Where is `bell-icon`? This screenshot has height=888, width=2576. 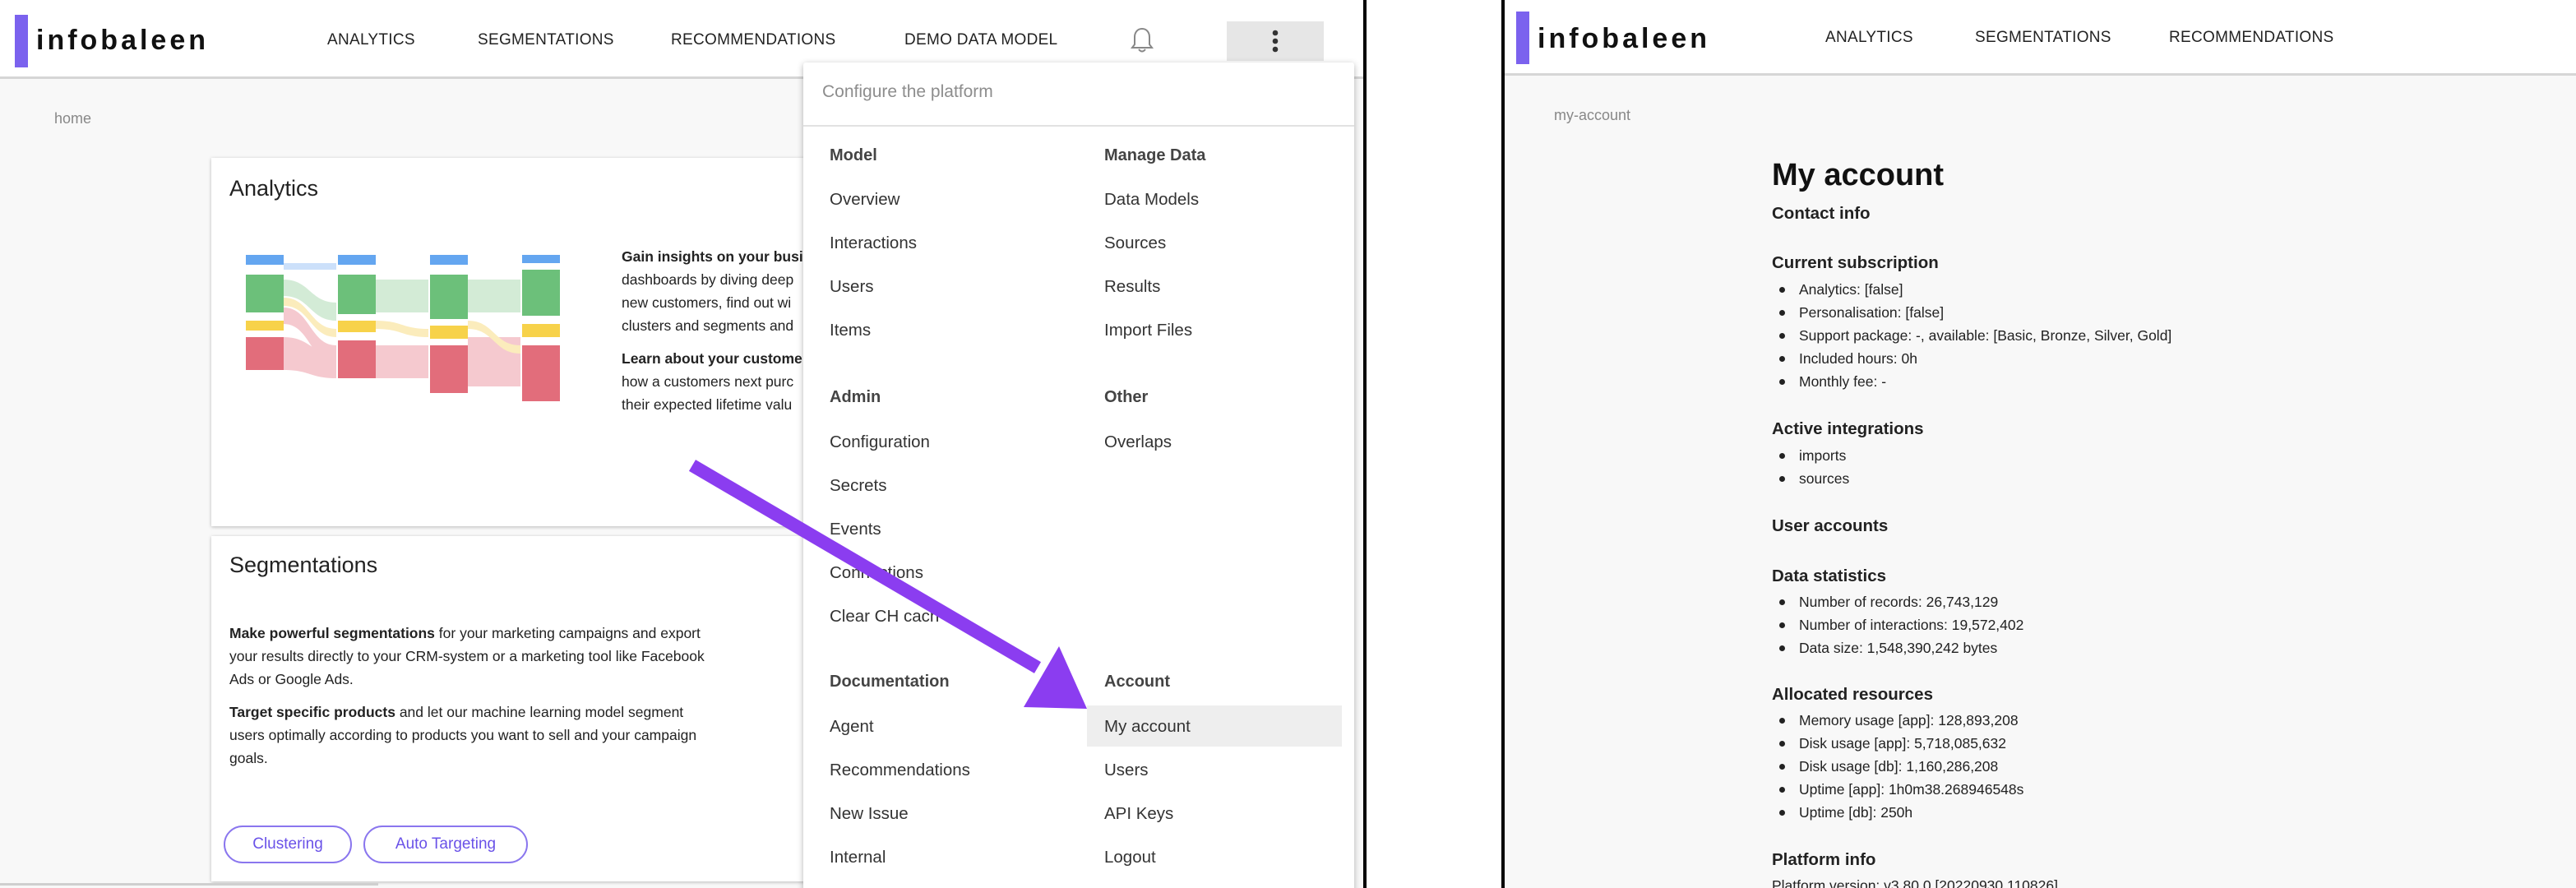 bell-icon is located at coordinates (1142, 40).